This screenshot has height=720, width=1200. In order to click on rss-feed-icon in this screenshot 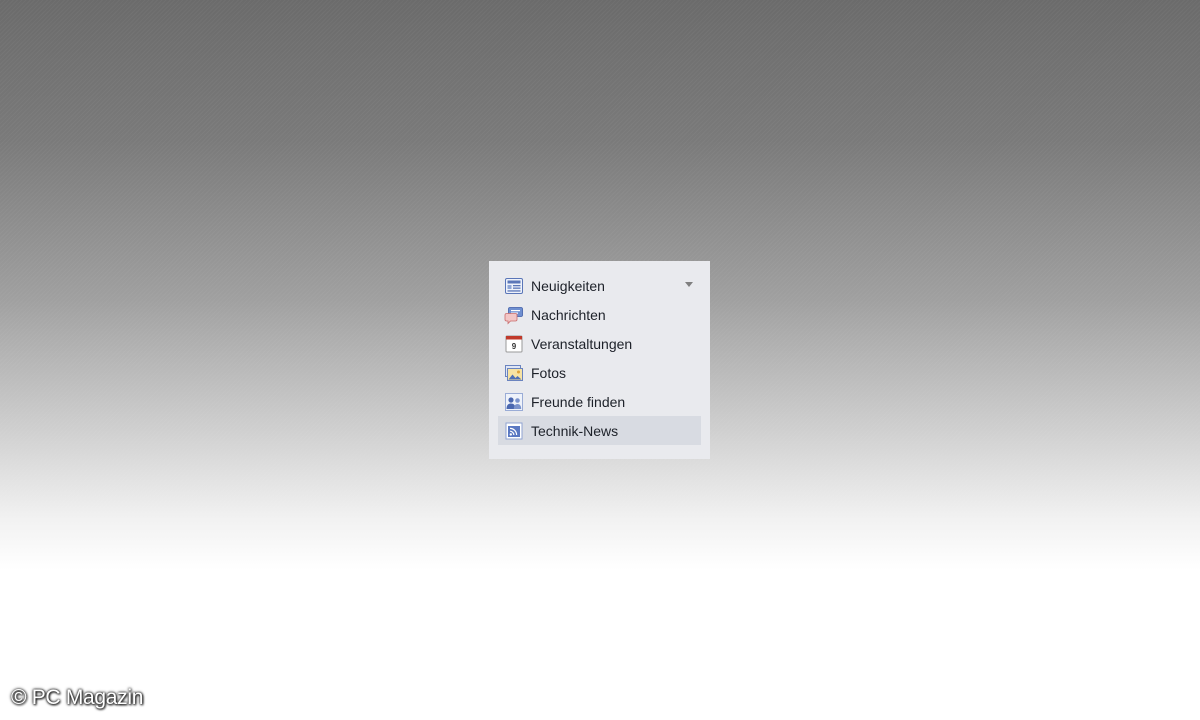, I will do `click(514, 431)`.